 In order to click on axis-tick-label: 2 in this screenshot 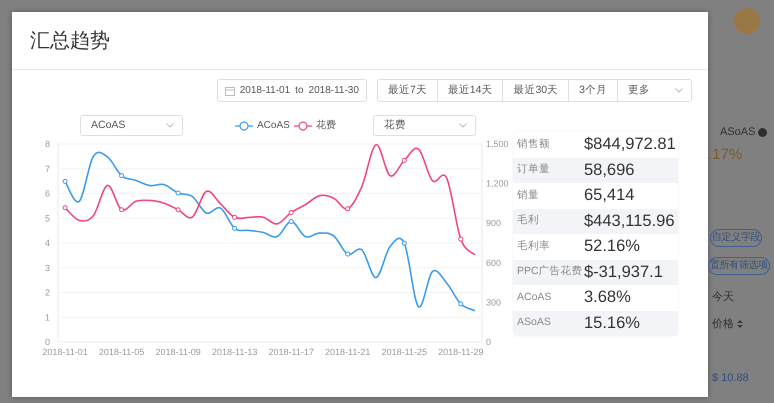, I will do `click(47, 293)`.